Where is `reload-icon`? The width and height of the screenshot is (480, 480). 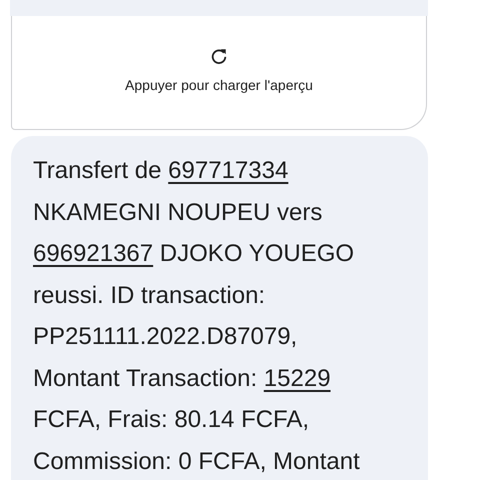
reload-icon is located at coordinates (219, 56).